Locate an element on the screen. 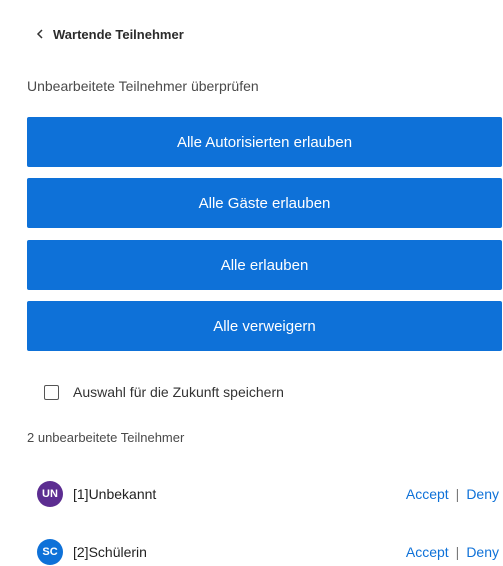 The image size is (503, 566). remember-choice-option: Auswahl für die Zukunft speichern is located at coordinates (164, 392).